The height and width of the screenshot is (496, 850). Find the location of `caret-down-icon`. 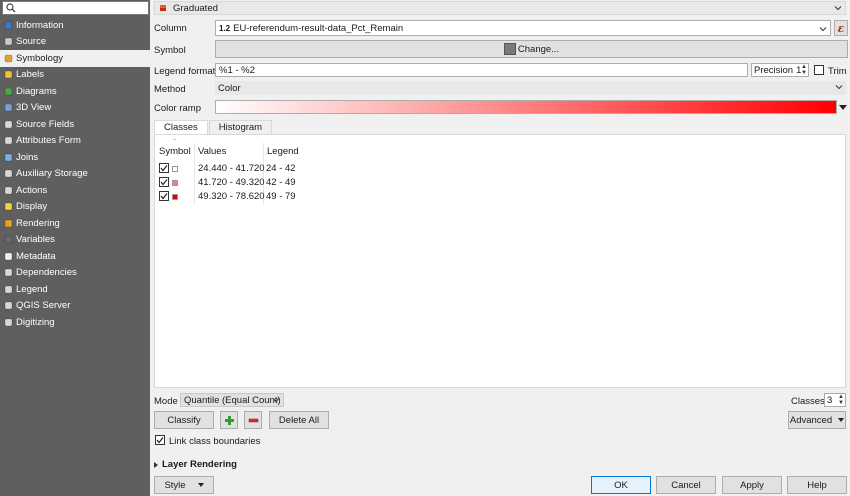

caret-down-icon is located at coordinates (200, 485).